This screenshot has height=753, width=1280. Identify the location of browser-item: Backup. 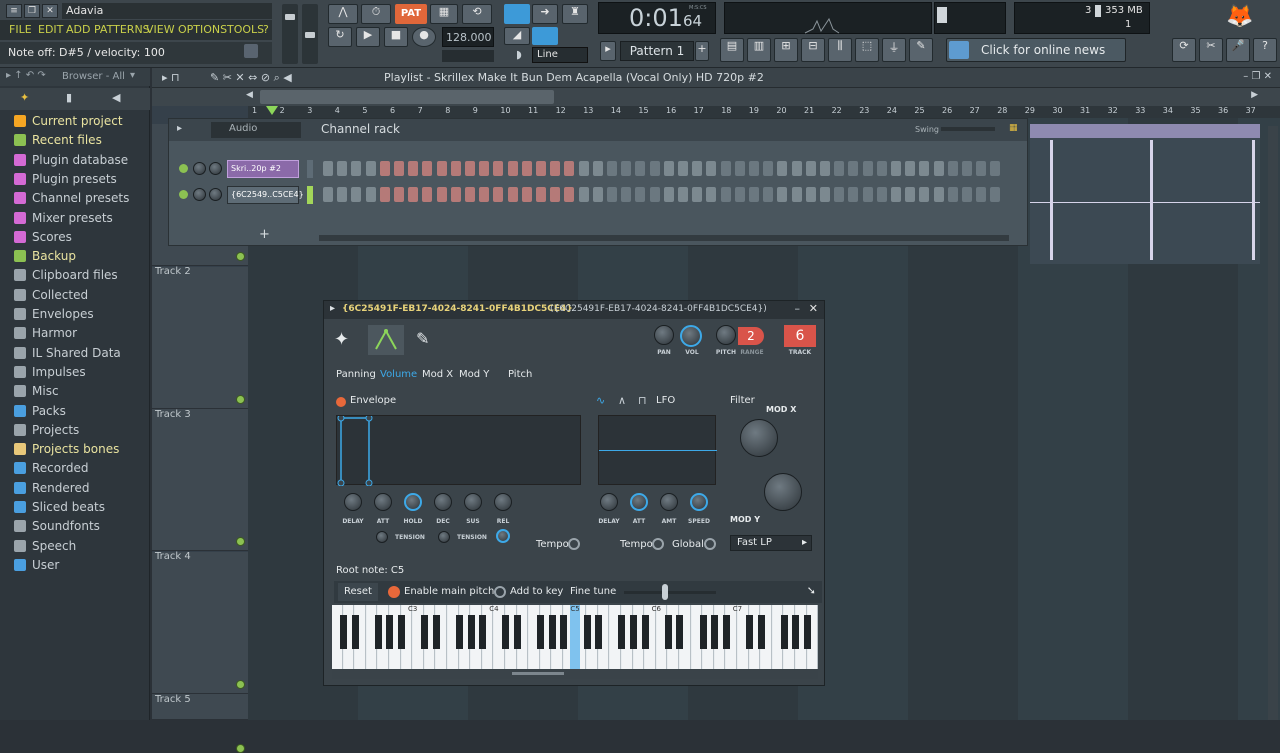
(45, 256).